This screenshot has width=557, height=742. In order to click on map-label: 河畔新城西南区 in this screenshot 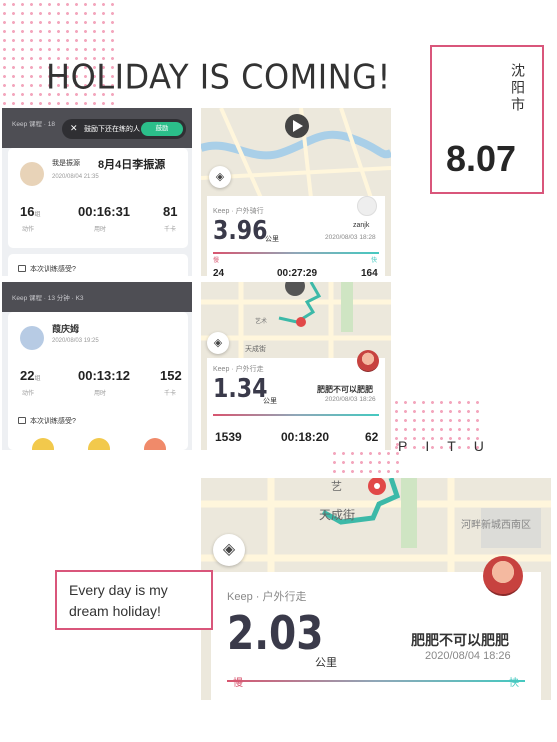, I will do `click(496, 525)`.